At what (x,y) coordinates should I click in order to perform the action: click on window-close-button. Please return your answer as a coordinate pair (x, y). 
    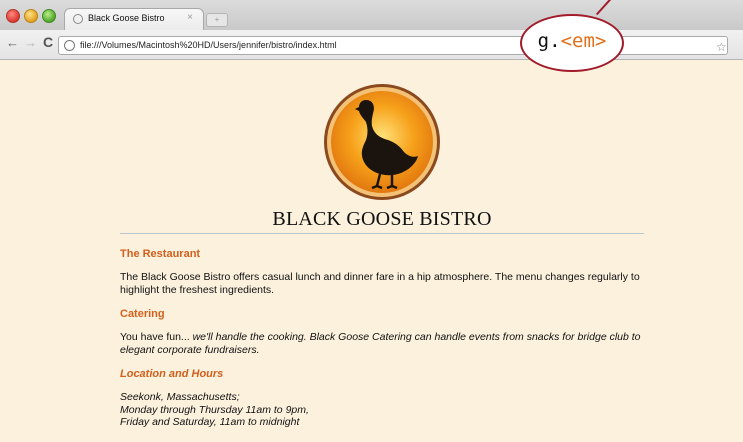
    Looking at the image, I should click on (13, 16).